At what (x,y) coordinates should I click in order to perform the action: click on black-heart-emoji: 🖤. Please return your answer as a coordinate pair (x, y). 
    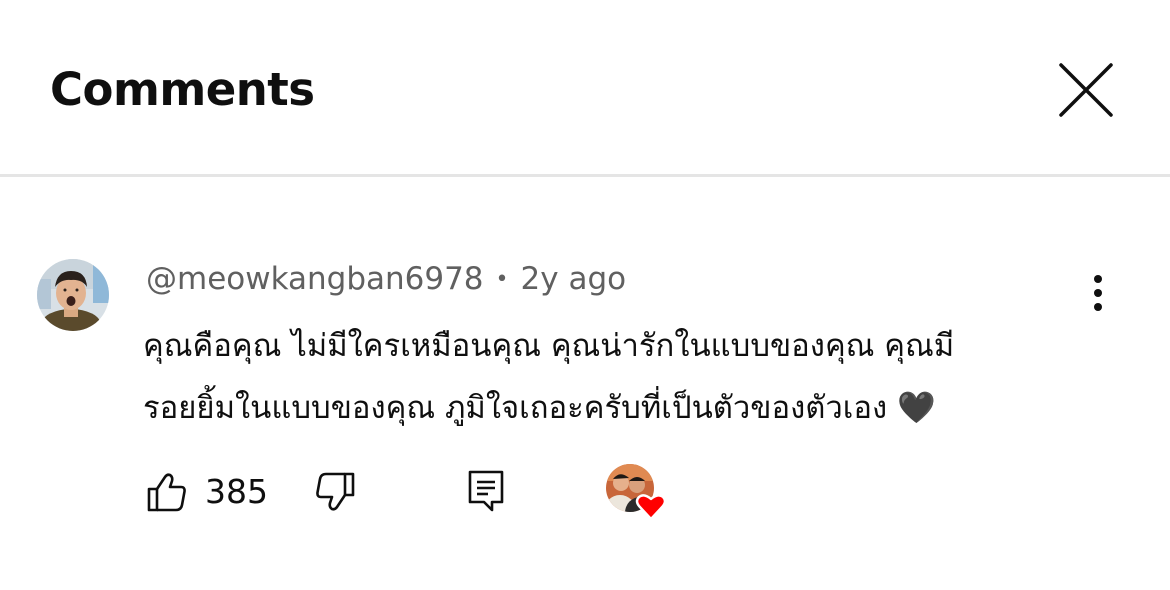
    Looking at the image, I should click on (916, 408).